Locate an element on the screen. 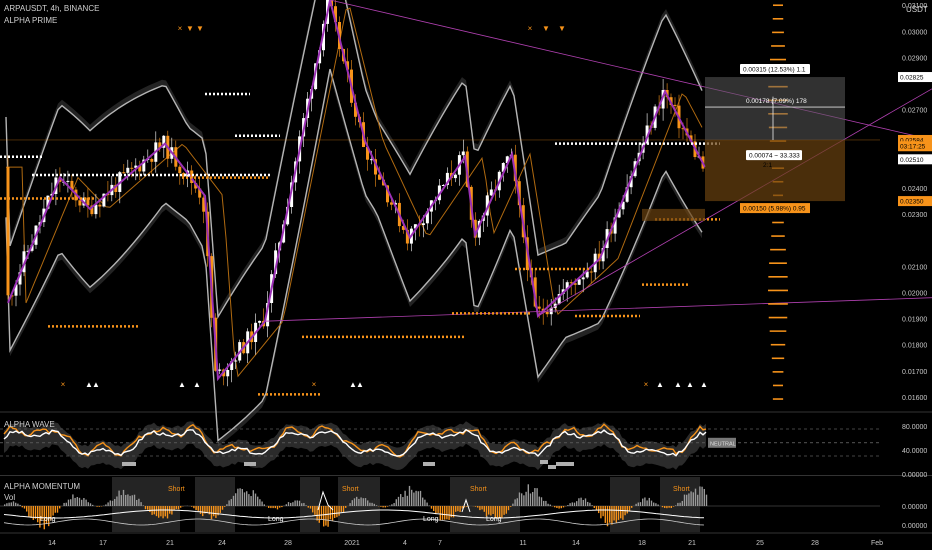  time-tick-label: 7 is located at coordinates (440, 543).